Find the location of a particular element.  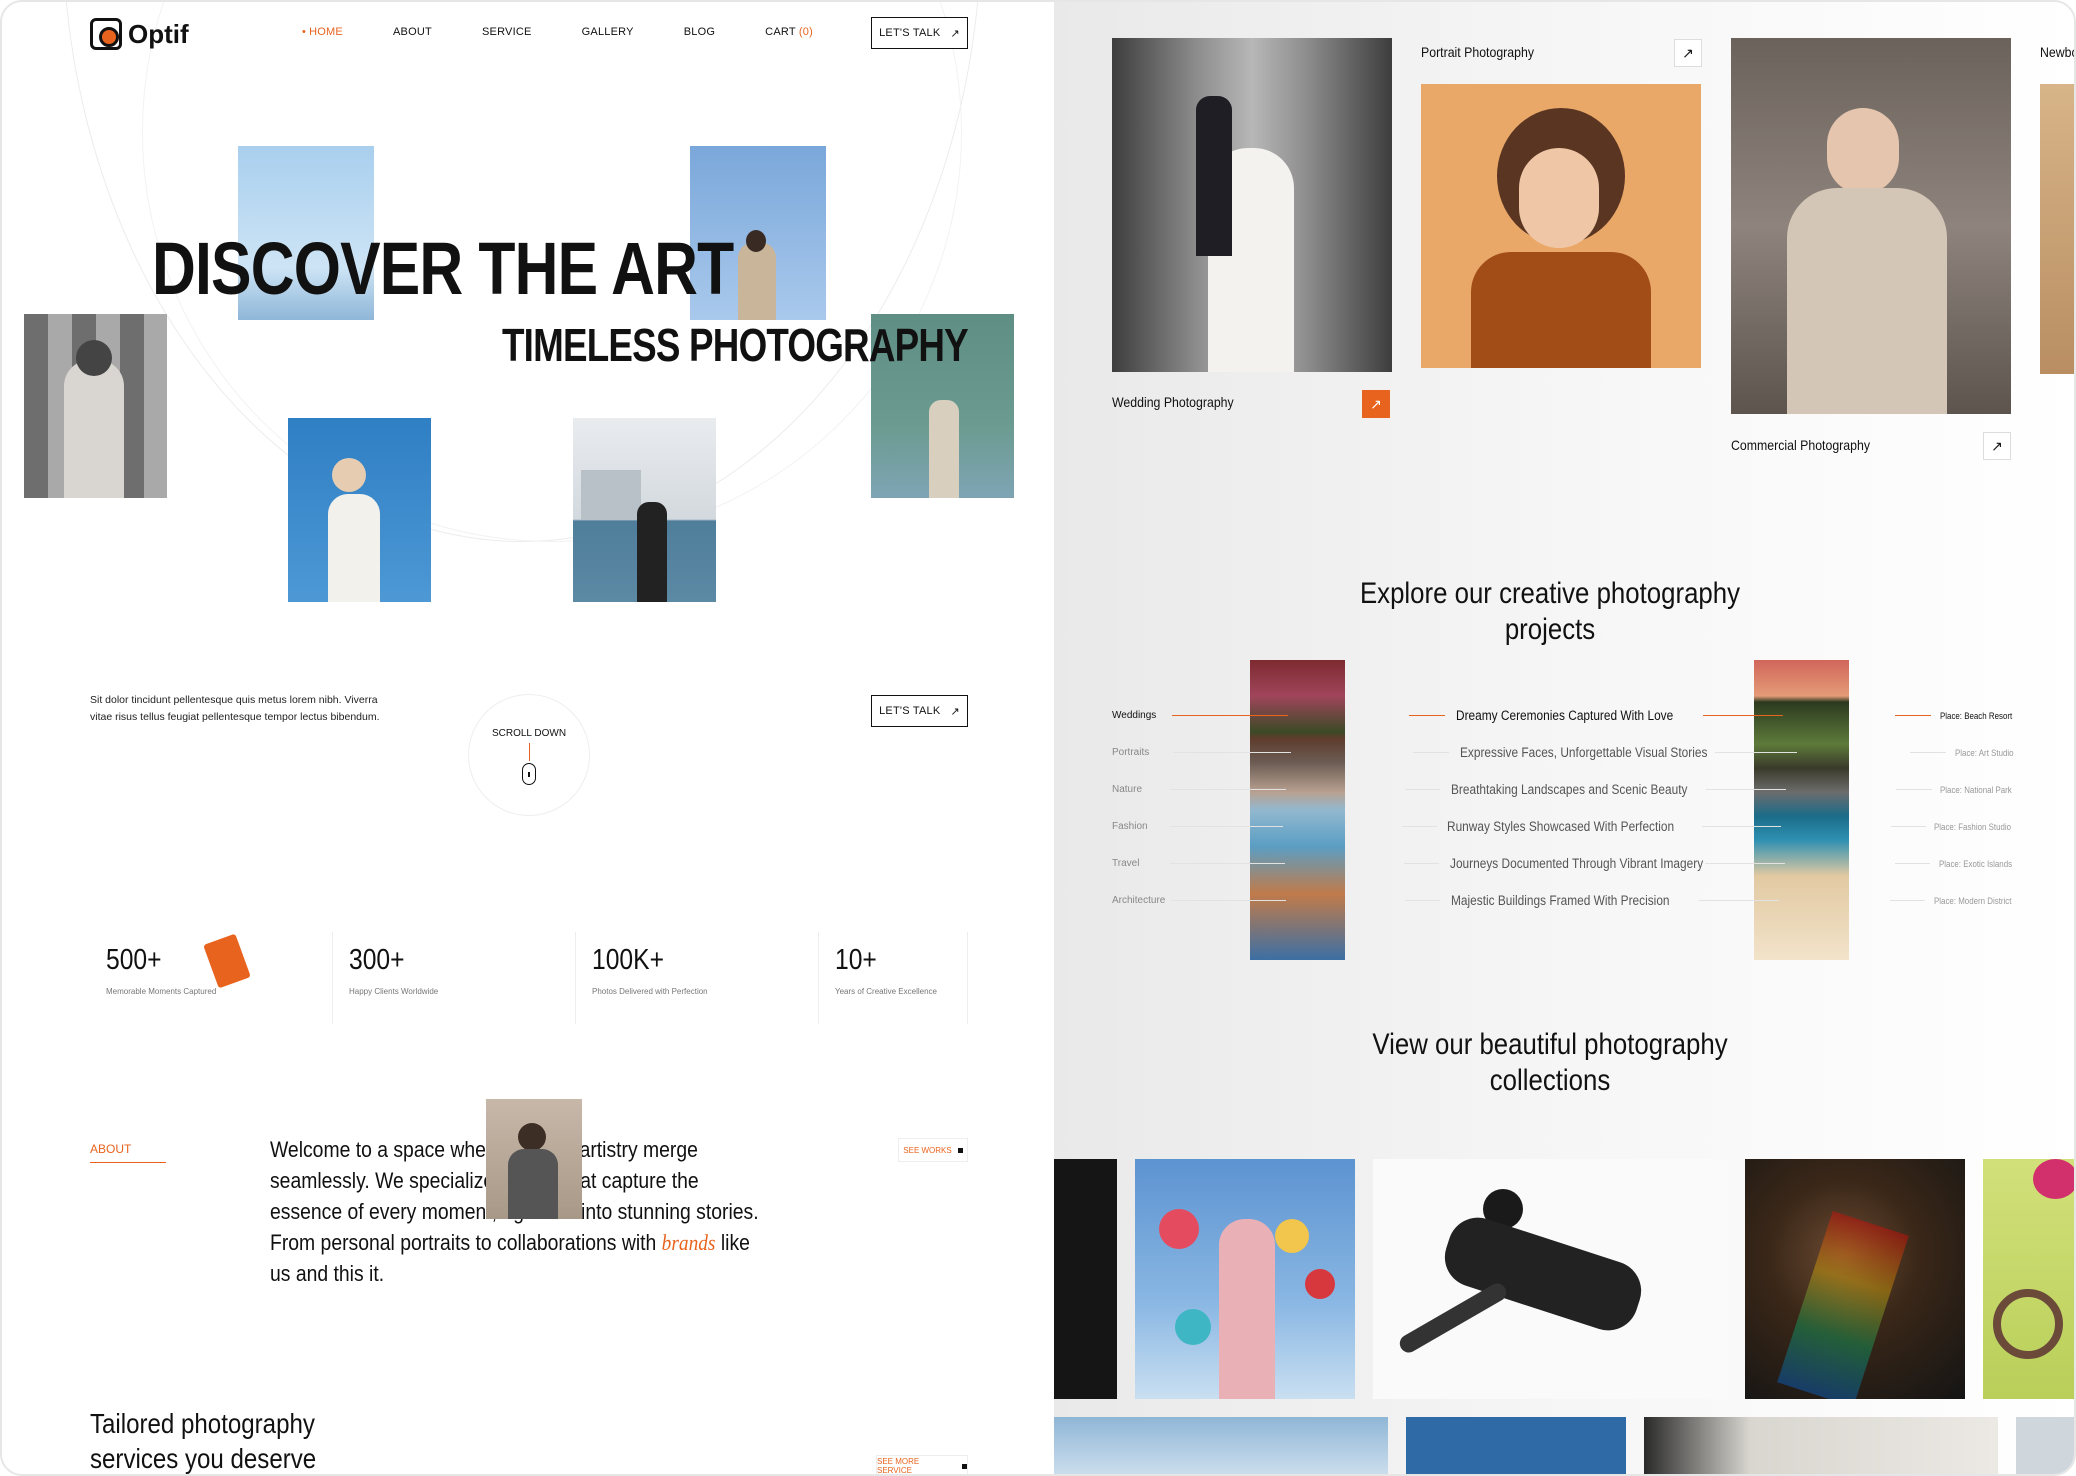

stat-value: 500+ is located at coordinates (134, 960).